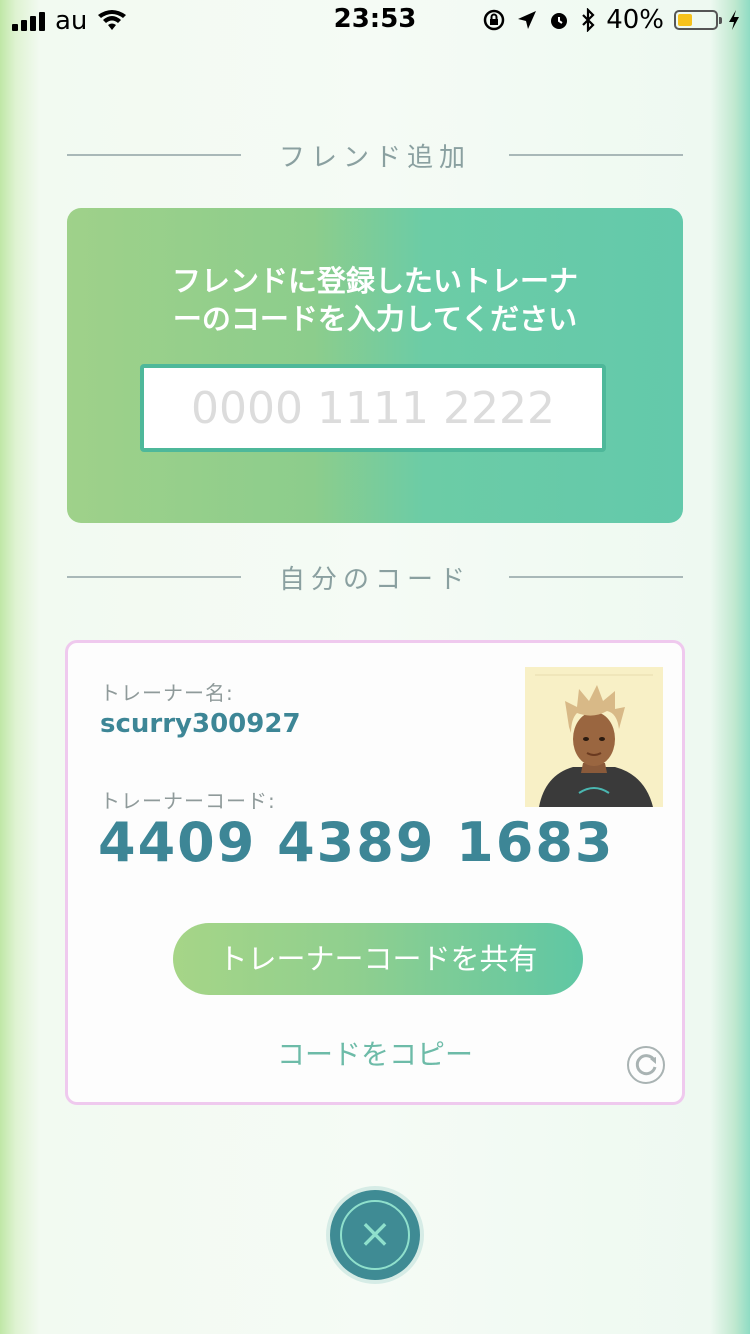  What do you see at coordinates (375, 300) in the screenshot?
I see `add-friend-prompt: フレンドに登録したいトレーナ ーのコードを入力してください` at bounding box center [375, 300].